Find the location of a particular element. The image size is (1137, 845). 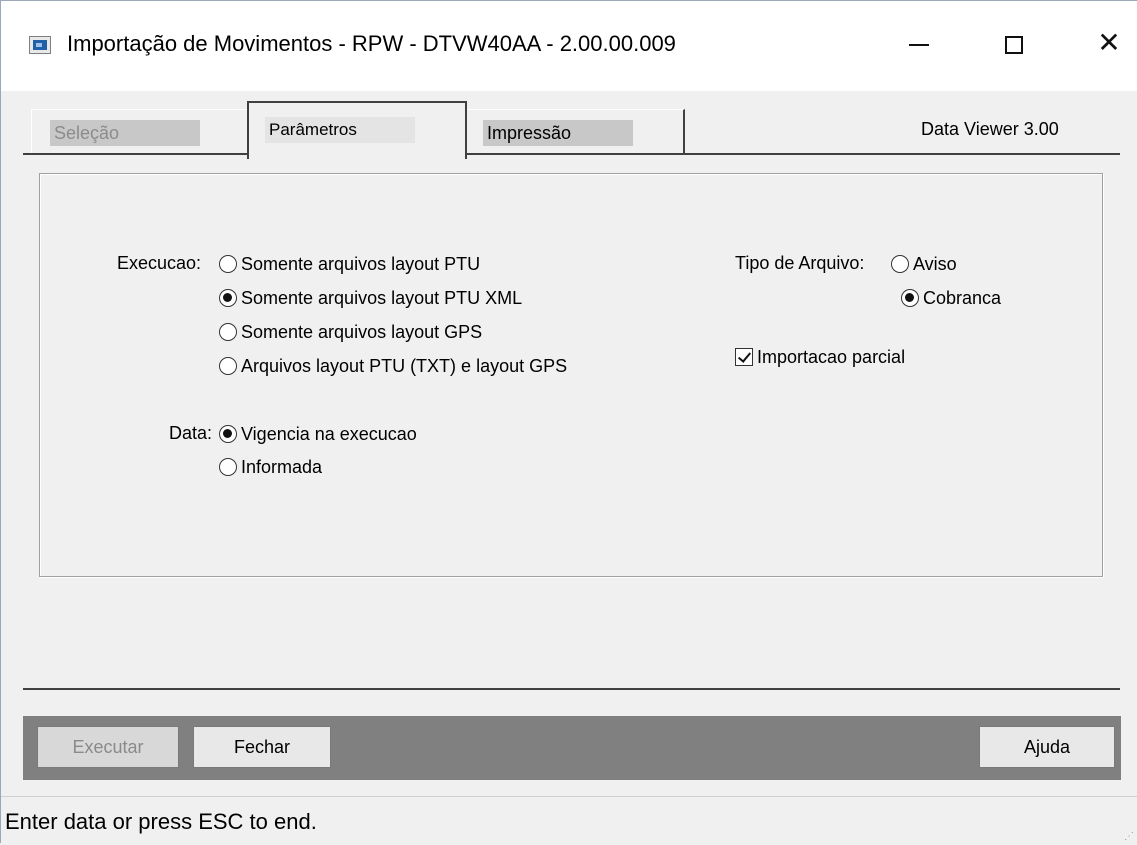

tab-impressao-label: Impressão is located at coordinates (558, 133).